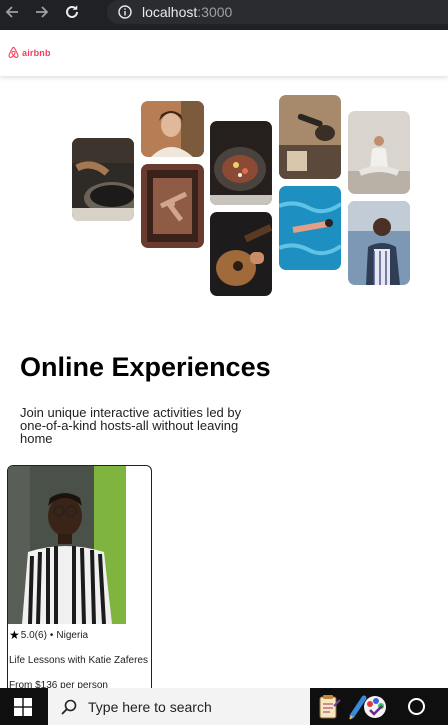 Image resolution: width=448 pixels, height=725 pixels. Describe the element at coordinates (40, 635) in the screenshot. I see `card-review-count: (6)` at that location.